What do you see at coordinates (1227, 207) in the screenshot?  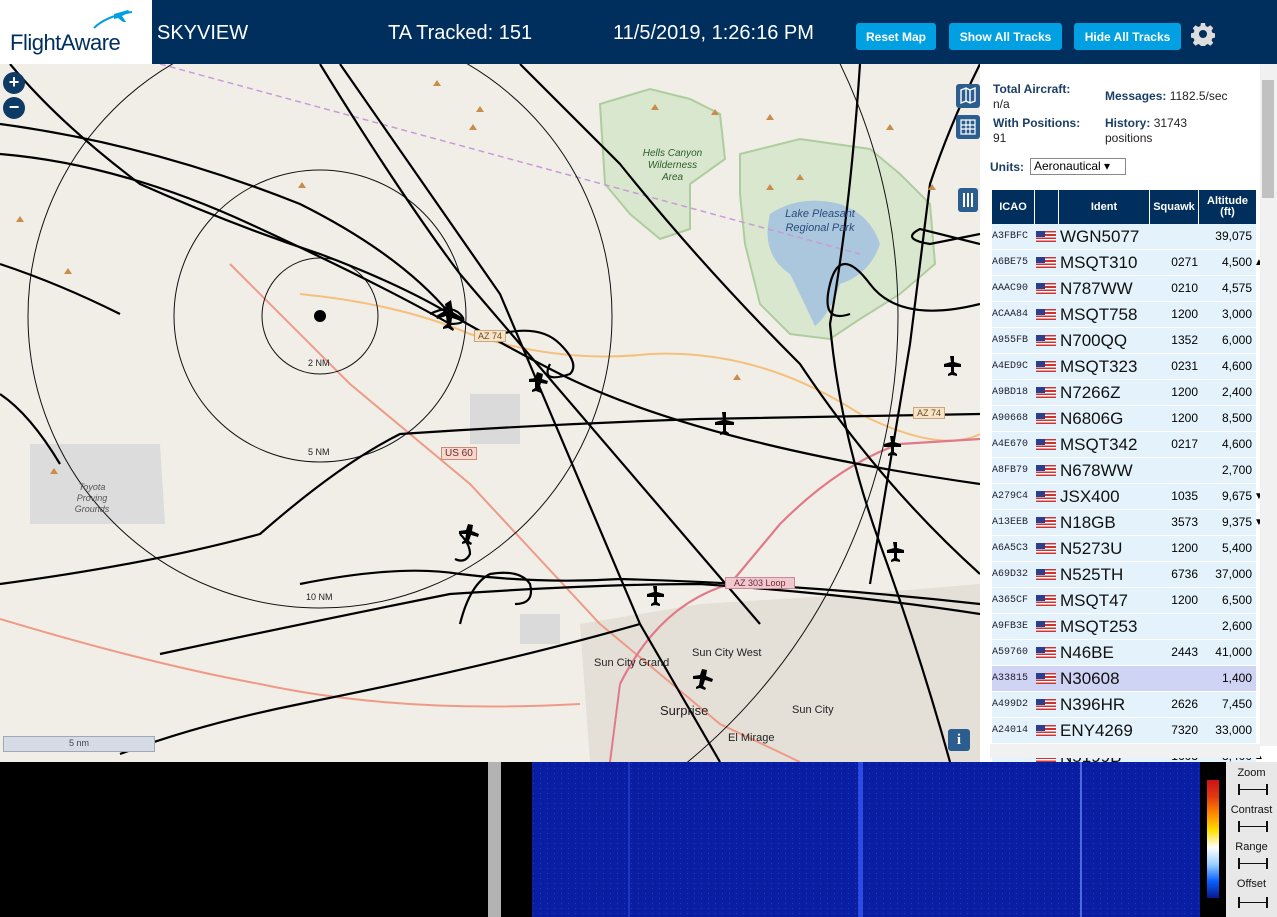 I see `col-altitude: Altitude (ft)` at bounding box center [1227, 207].